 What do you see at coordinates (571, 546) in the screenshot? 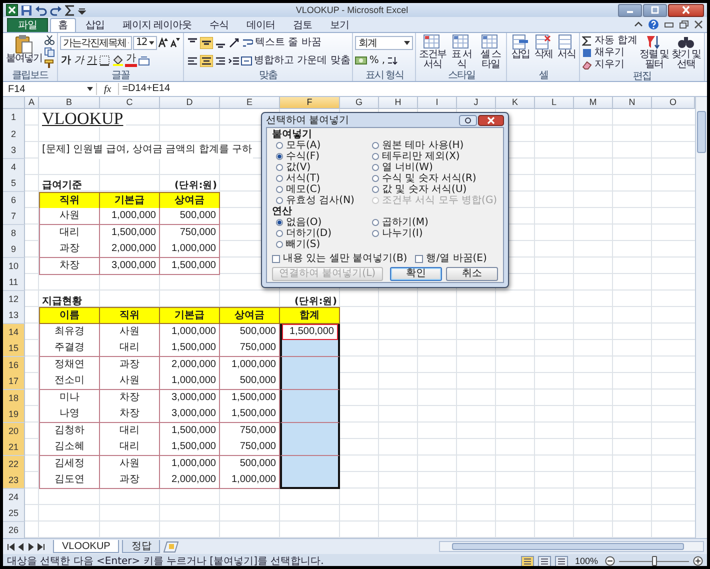
I see `horizontal-scrollbar` at bounding box center [571, 546].